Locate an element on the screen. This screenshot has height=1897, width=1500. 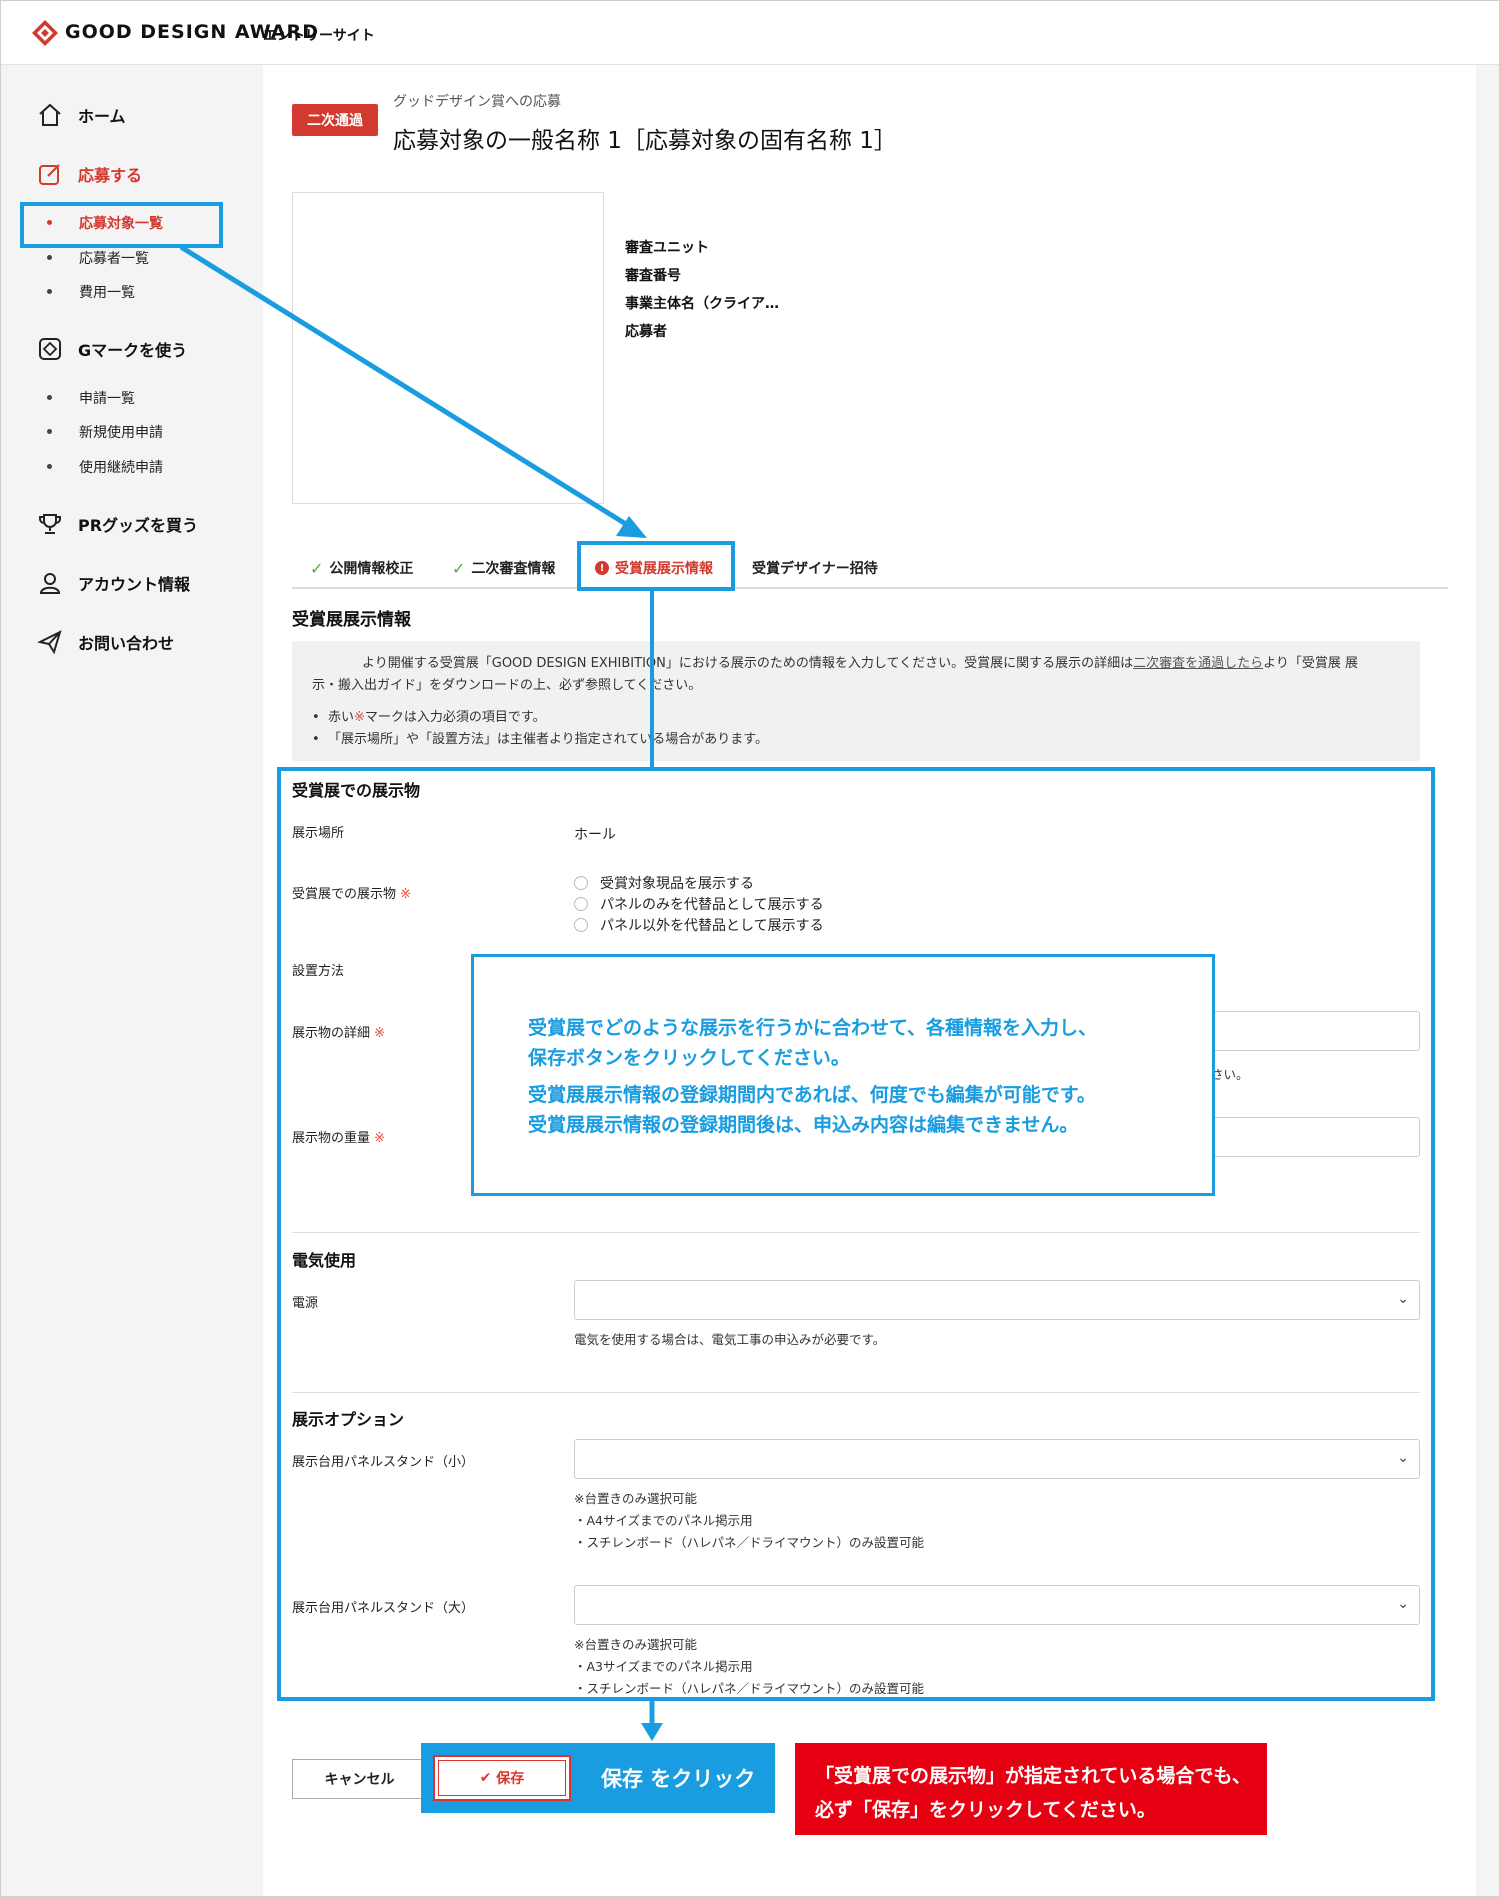
warning-line-1: 「受賞展での展示物」が指定されている場合でも、 is located at coordinates (1033, 1776).